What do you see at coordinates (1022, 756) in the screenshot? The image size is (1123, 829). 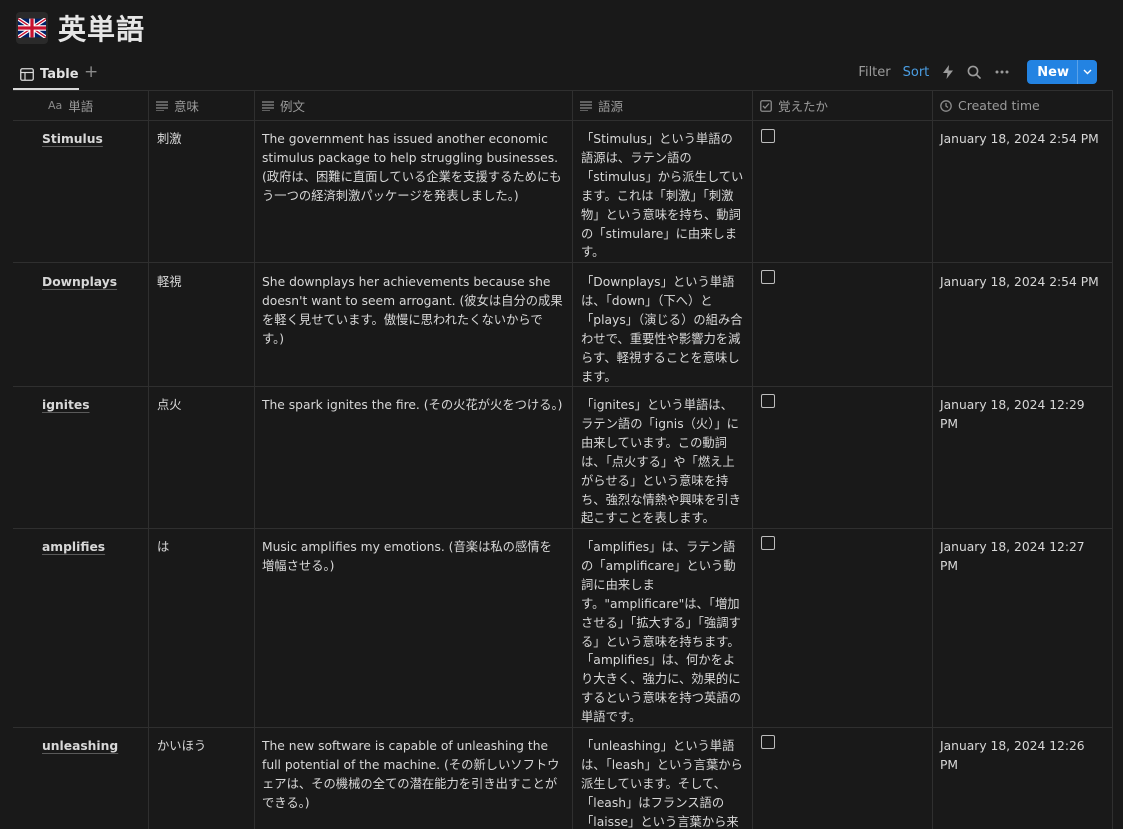 I see `created-time-cell: January 18, 2024 12:26 PM` at bounding box center [1022, 756].